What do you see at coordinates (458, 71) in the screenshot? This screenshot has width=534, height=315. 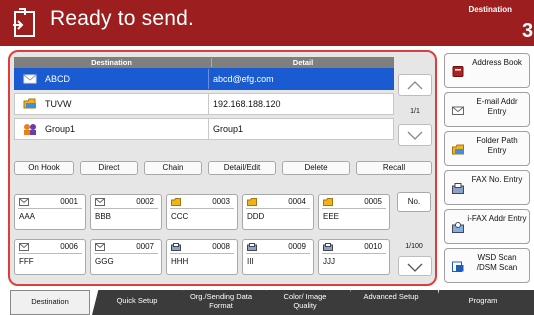 I see `address-book-icon` at bounding box center [458, 71].